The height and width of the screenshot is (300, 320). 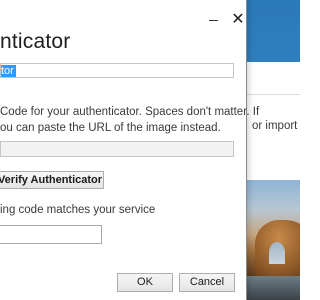 What do you see at coordinates (207, 282) in the screenshot?
I see `cancel-button: Cancel` at bounding box center [207, 282].